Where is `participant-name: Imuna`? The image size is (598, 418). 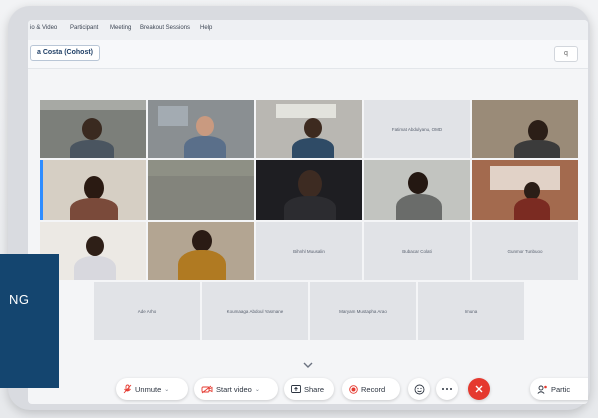
participant-name: Imuna is located at coordinates (471, 311).